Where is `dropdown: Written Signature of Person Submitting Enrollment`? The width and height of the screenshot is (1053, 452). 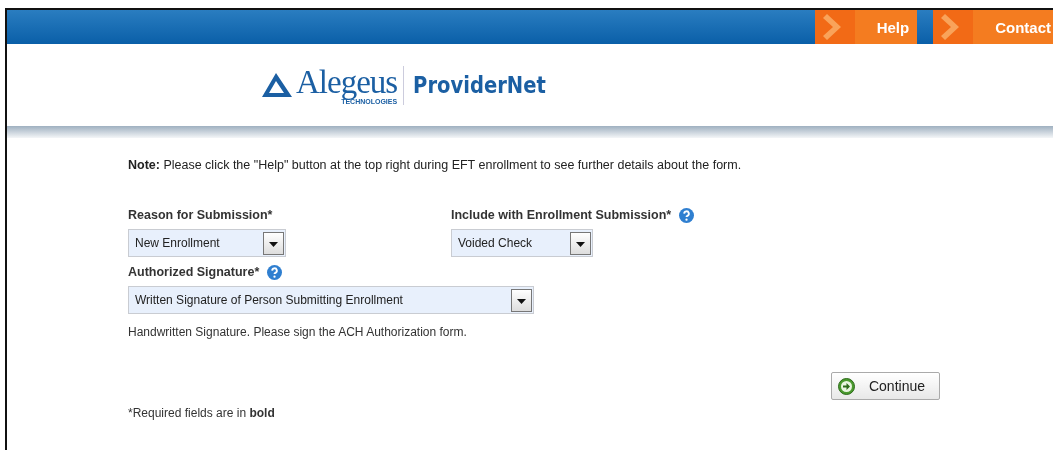
dropdown: Written Signature of Person Submitting Enrollment is located at coordinates (331, 300).